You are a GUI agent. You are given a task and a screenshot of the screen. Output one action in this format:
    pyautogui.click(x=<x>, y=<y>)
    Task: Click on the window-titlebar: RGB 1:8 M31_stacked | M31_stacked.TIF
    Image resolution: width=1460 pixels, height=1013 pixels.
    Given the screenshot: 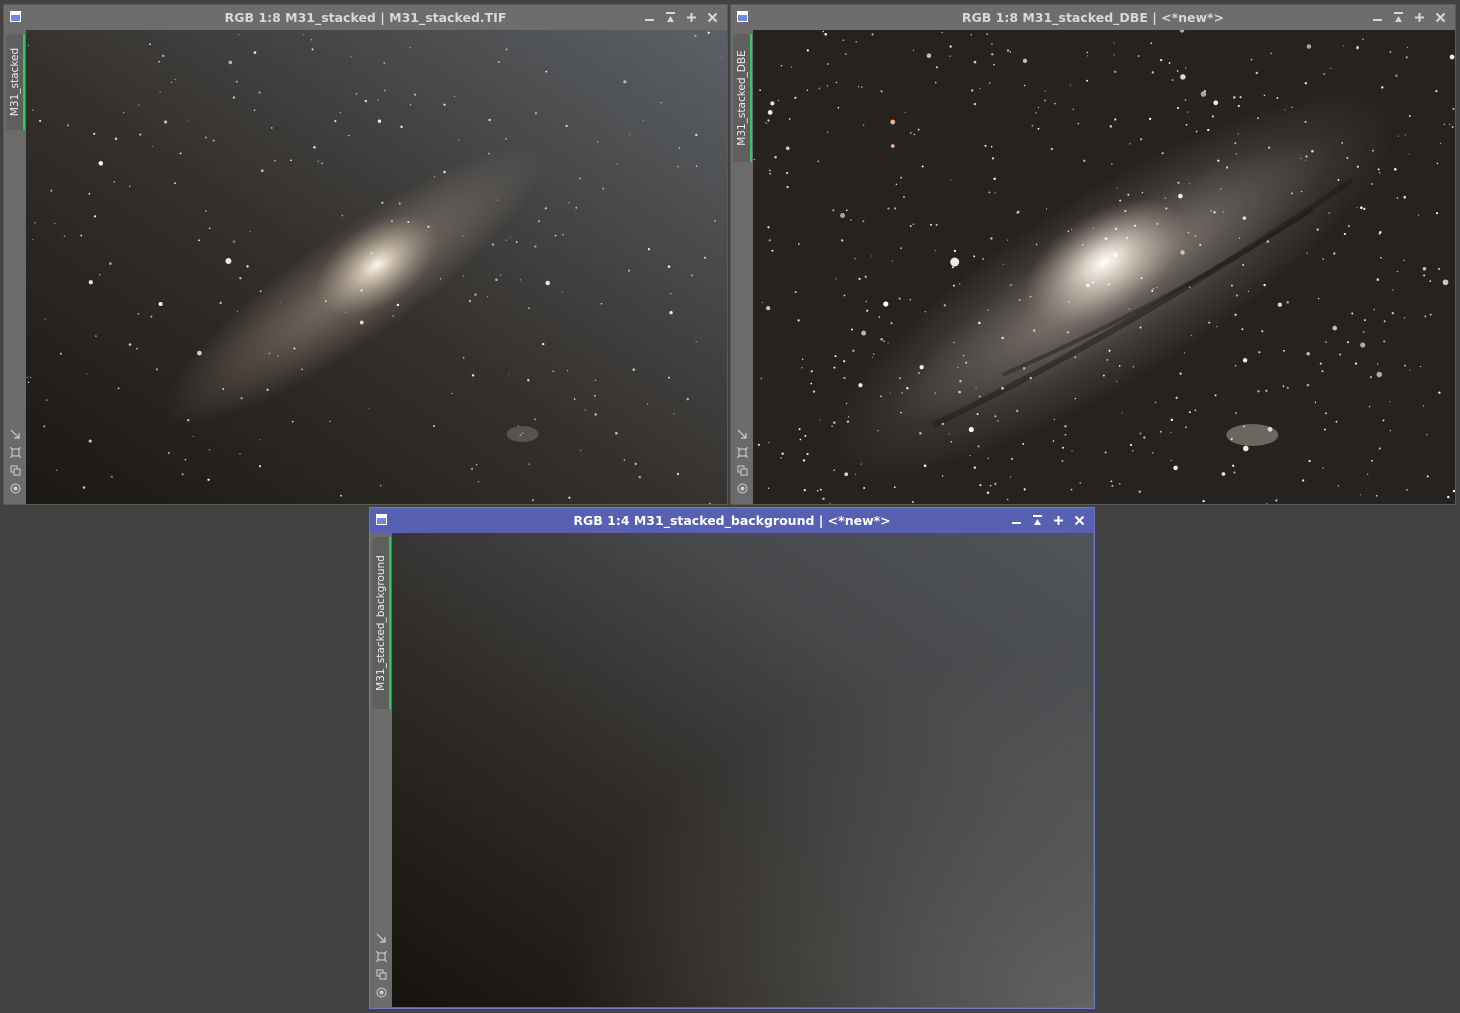 What is the action you would take?
    pyautogui.click(x=365, y=17)
    